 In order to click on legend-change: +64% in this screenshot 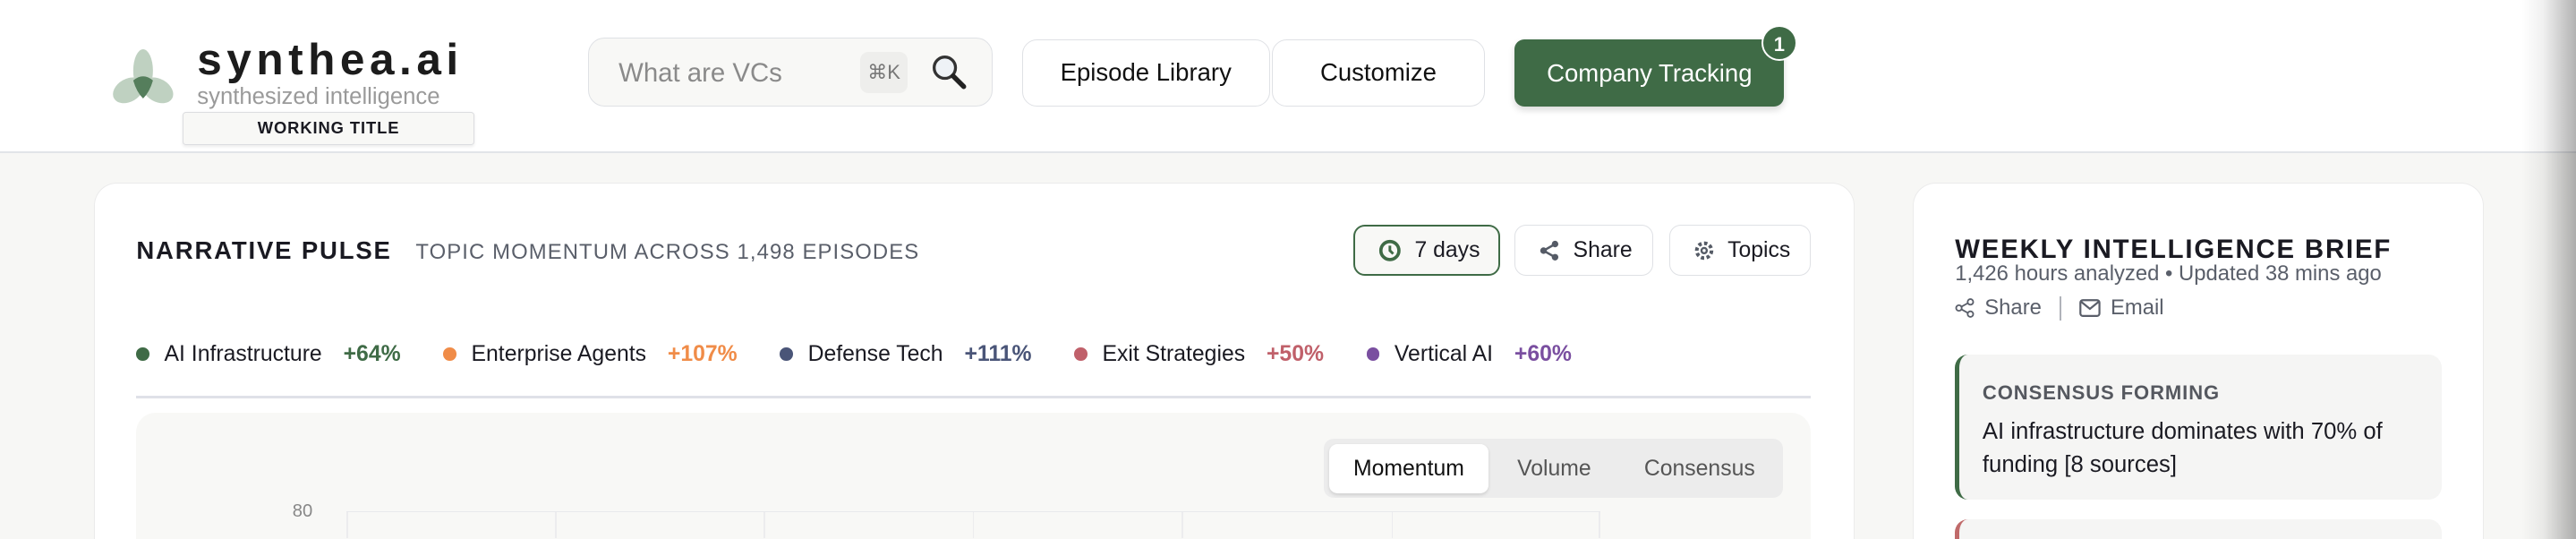, I will do `click(372, 353)`.